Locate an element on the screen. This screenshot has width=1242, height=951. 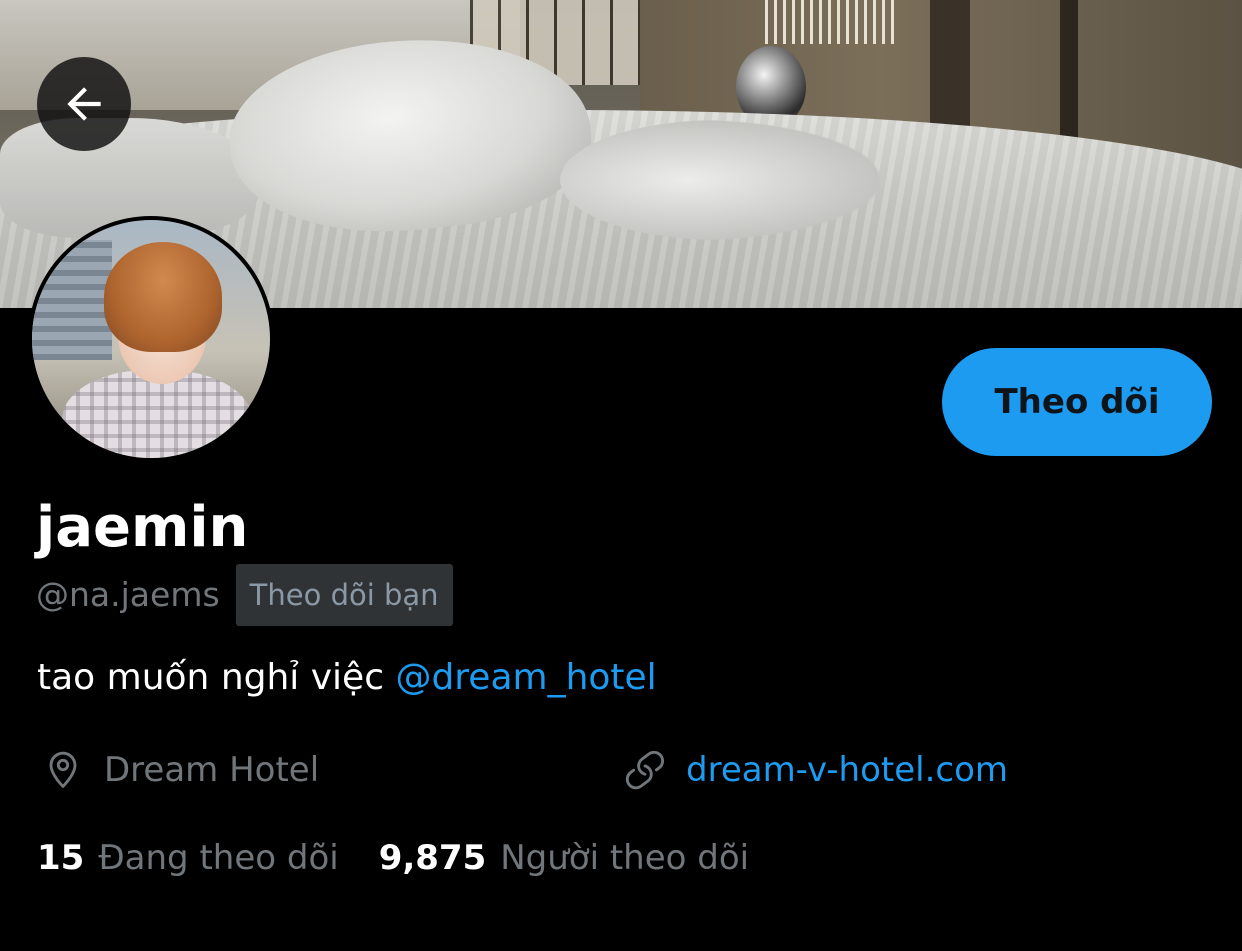
following-label: Đang theo dõi is located at coordinates (218, 858).